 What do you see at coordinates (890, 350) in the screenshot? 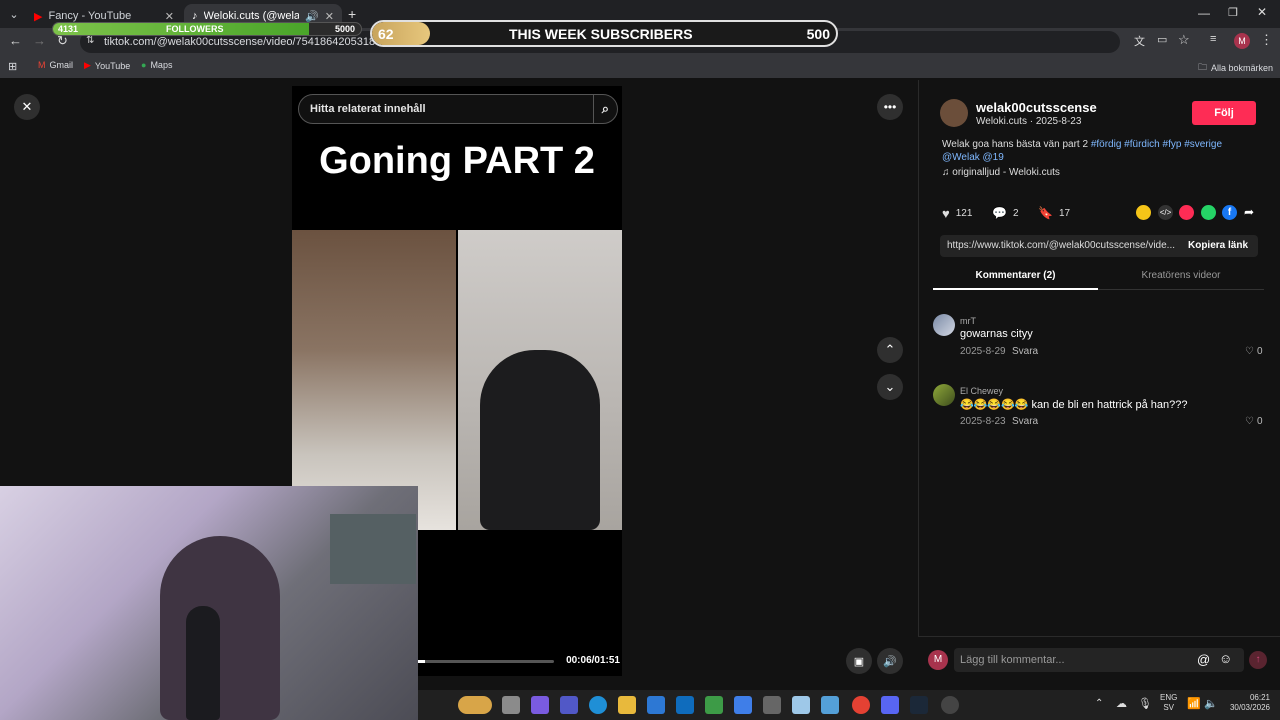
I see `chevron-up-icon: ⌃` at bounding box center [890, 350].